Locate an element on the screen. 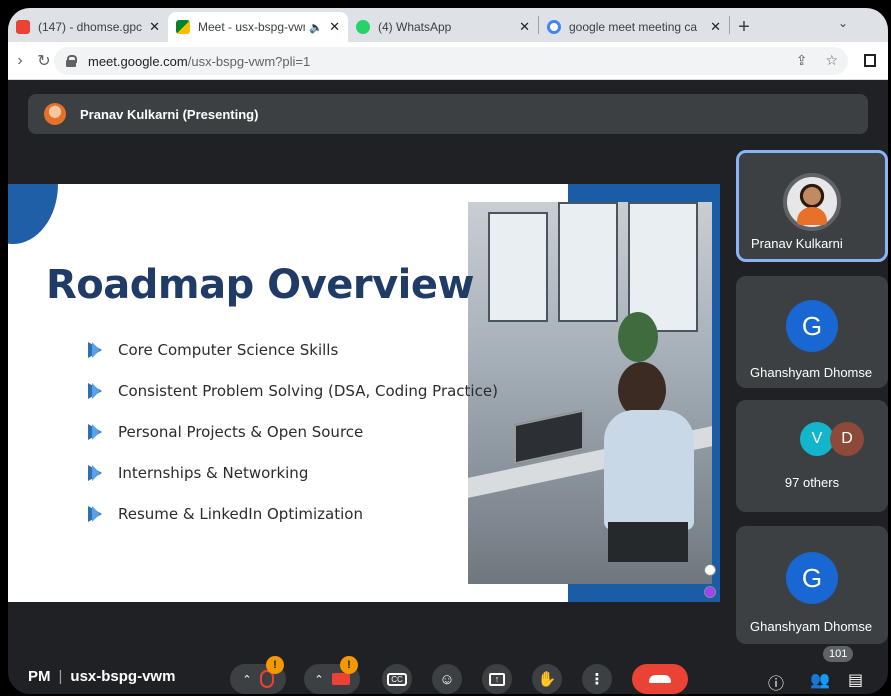 This screenshot has height=696, width=891. slide-decoration is located at coordinates (33, 214).